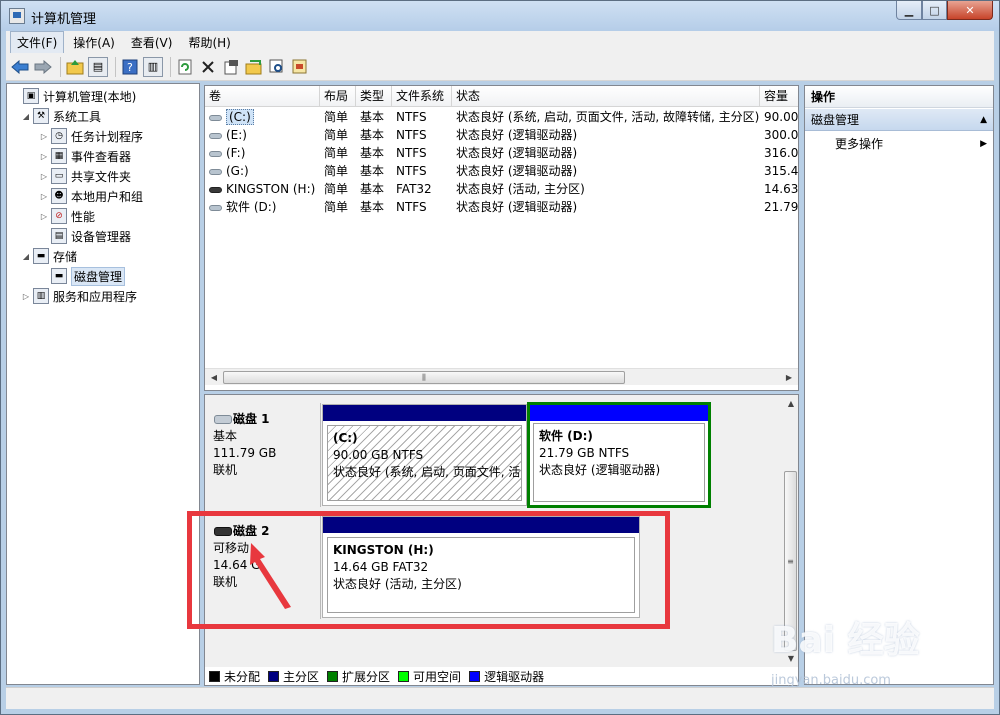  I want to click on search-icon, so click(277, 67).